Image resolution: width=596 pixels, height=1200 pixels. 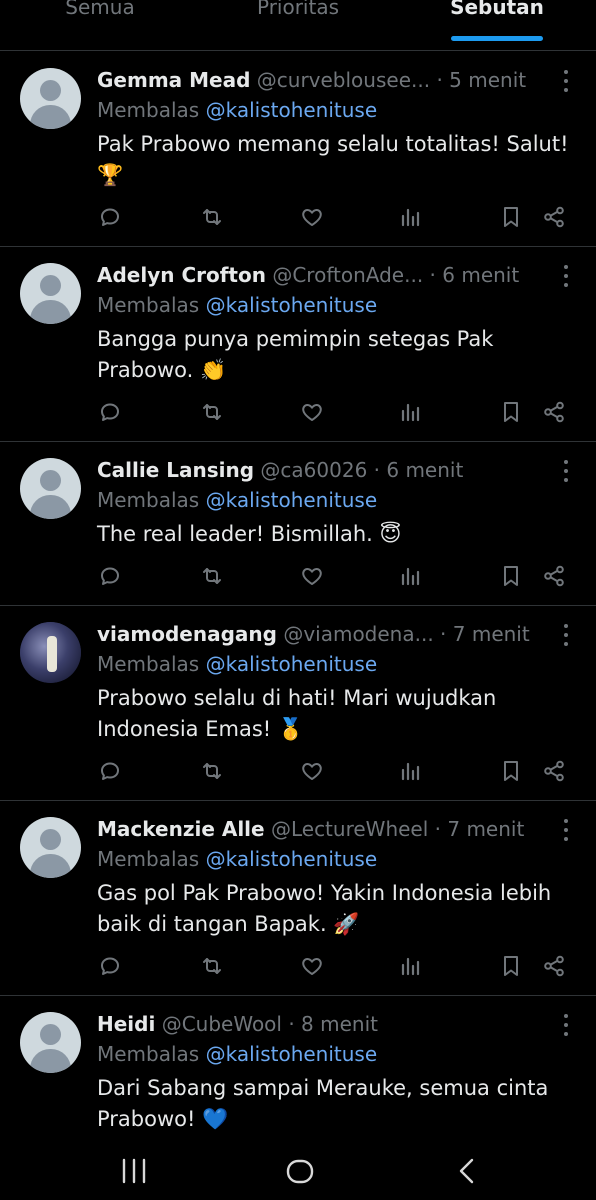 What do you see at coordinates (173, 80) in the screenshot?
I see `author-name: Gemma Mead` at bounding box center [173, 80].